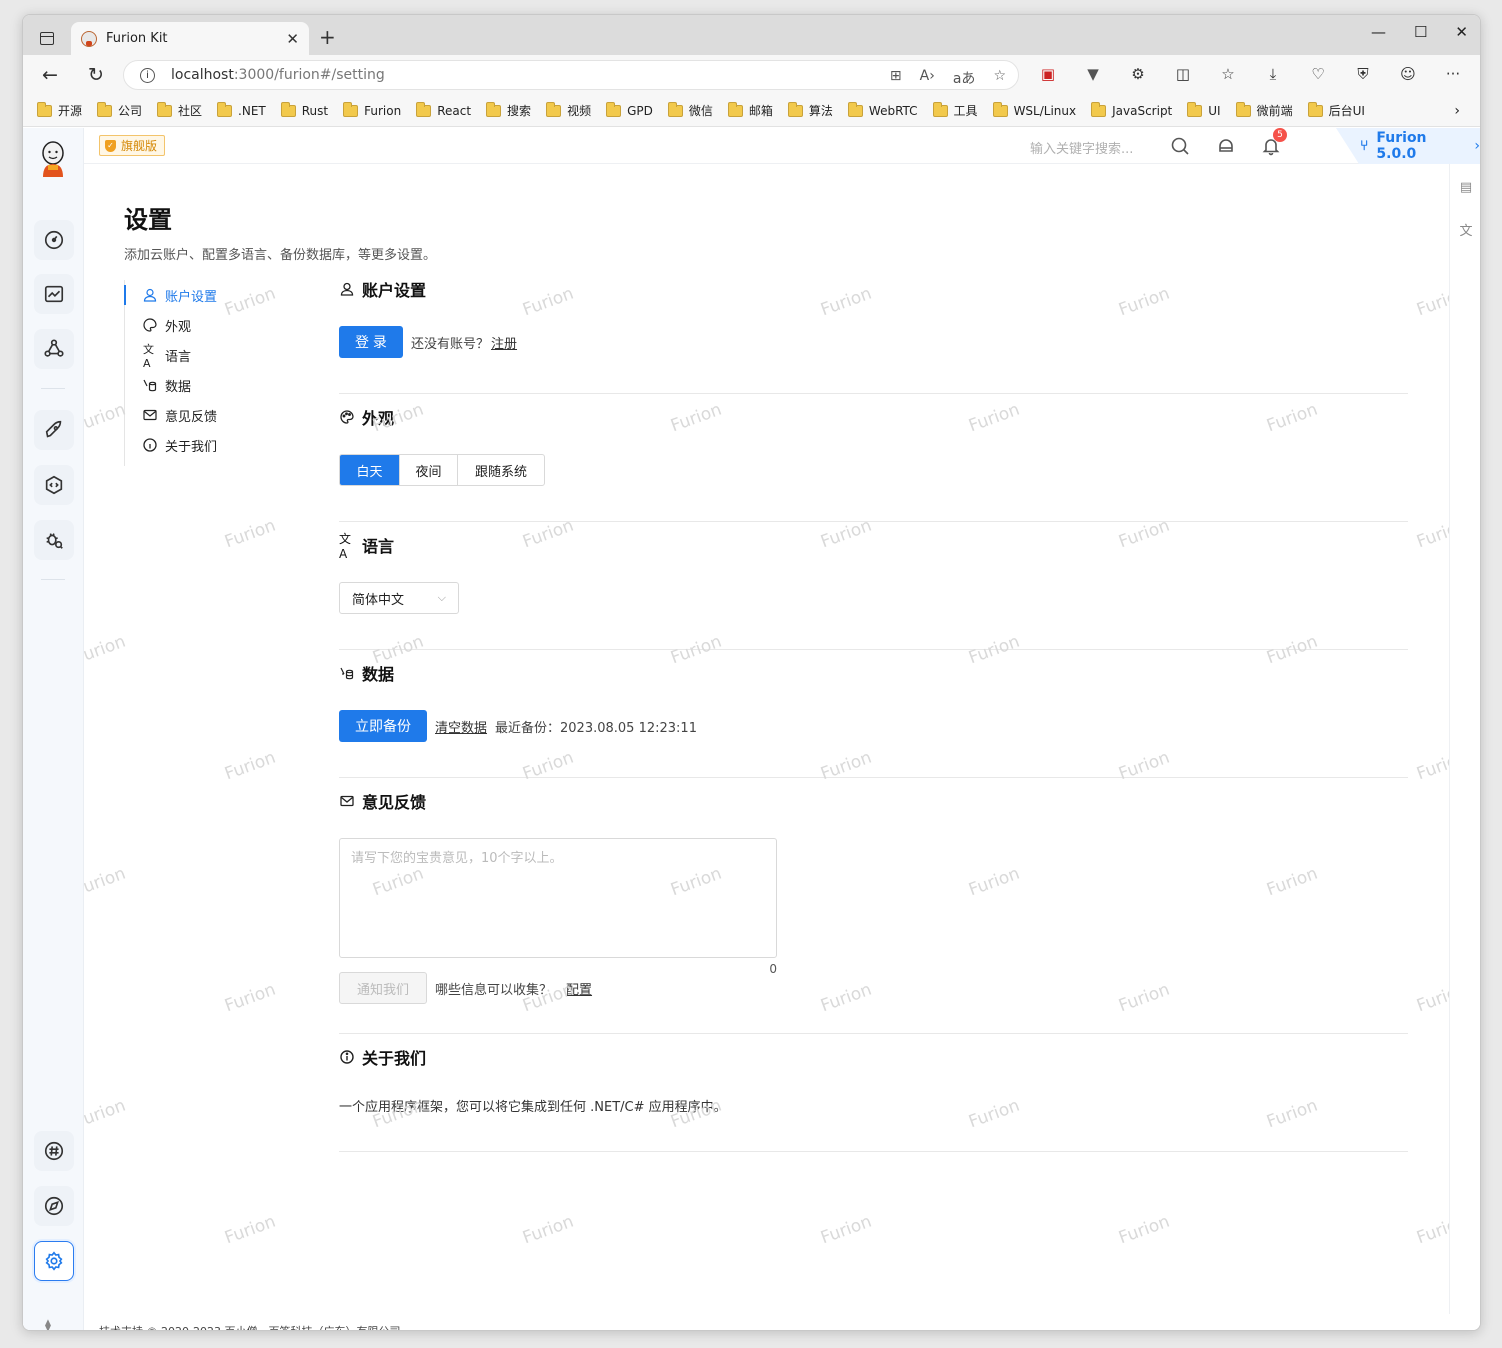 The width and height of the screenshot is (1502, 1348). What do you see at coordinates (1180, 146) in the screenshot?
I see `search-icon` at bounding box center [1180, 146].